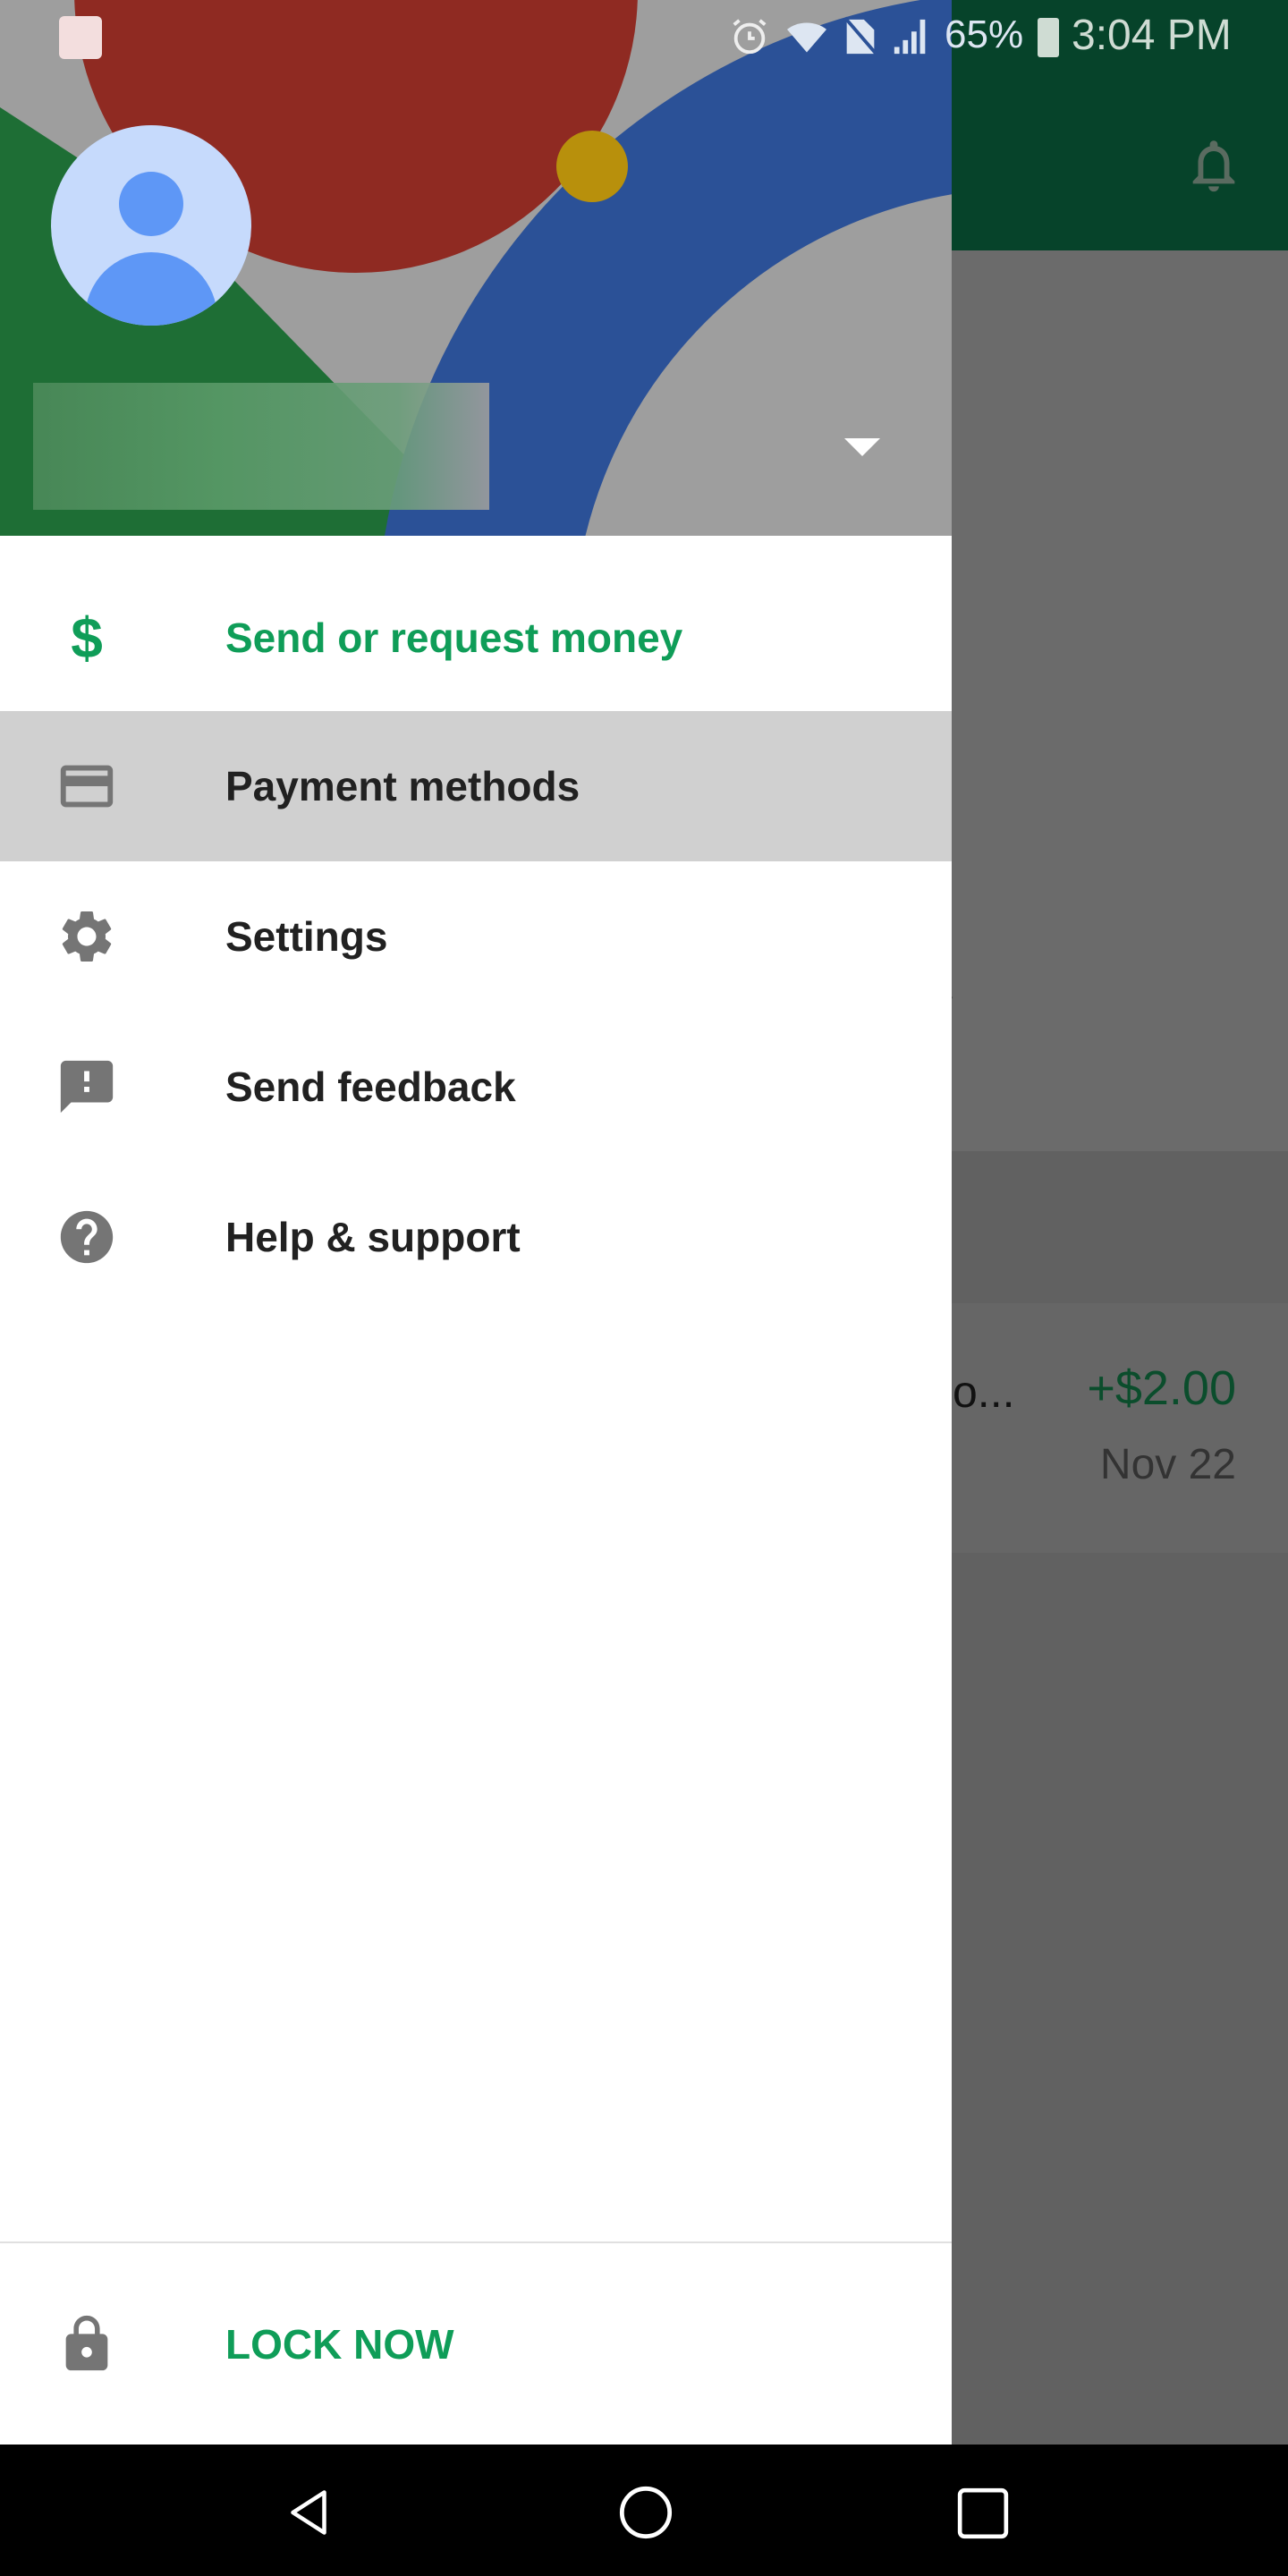 This screenshot has width=1288, height=2576. I want to click on transaction-amount: +$2.00, so click(1161, 1388).